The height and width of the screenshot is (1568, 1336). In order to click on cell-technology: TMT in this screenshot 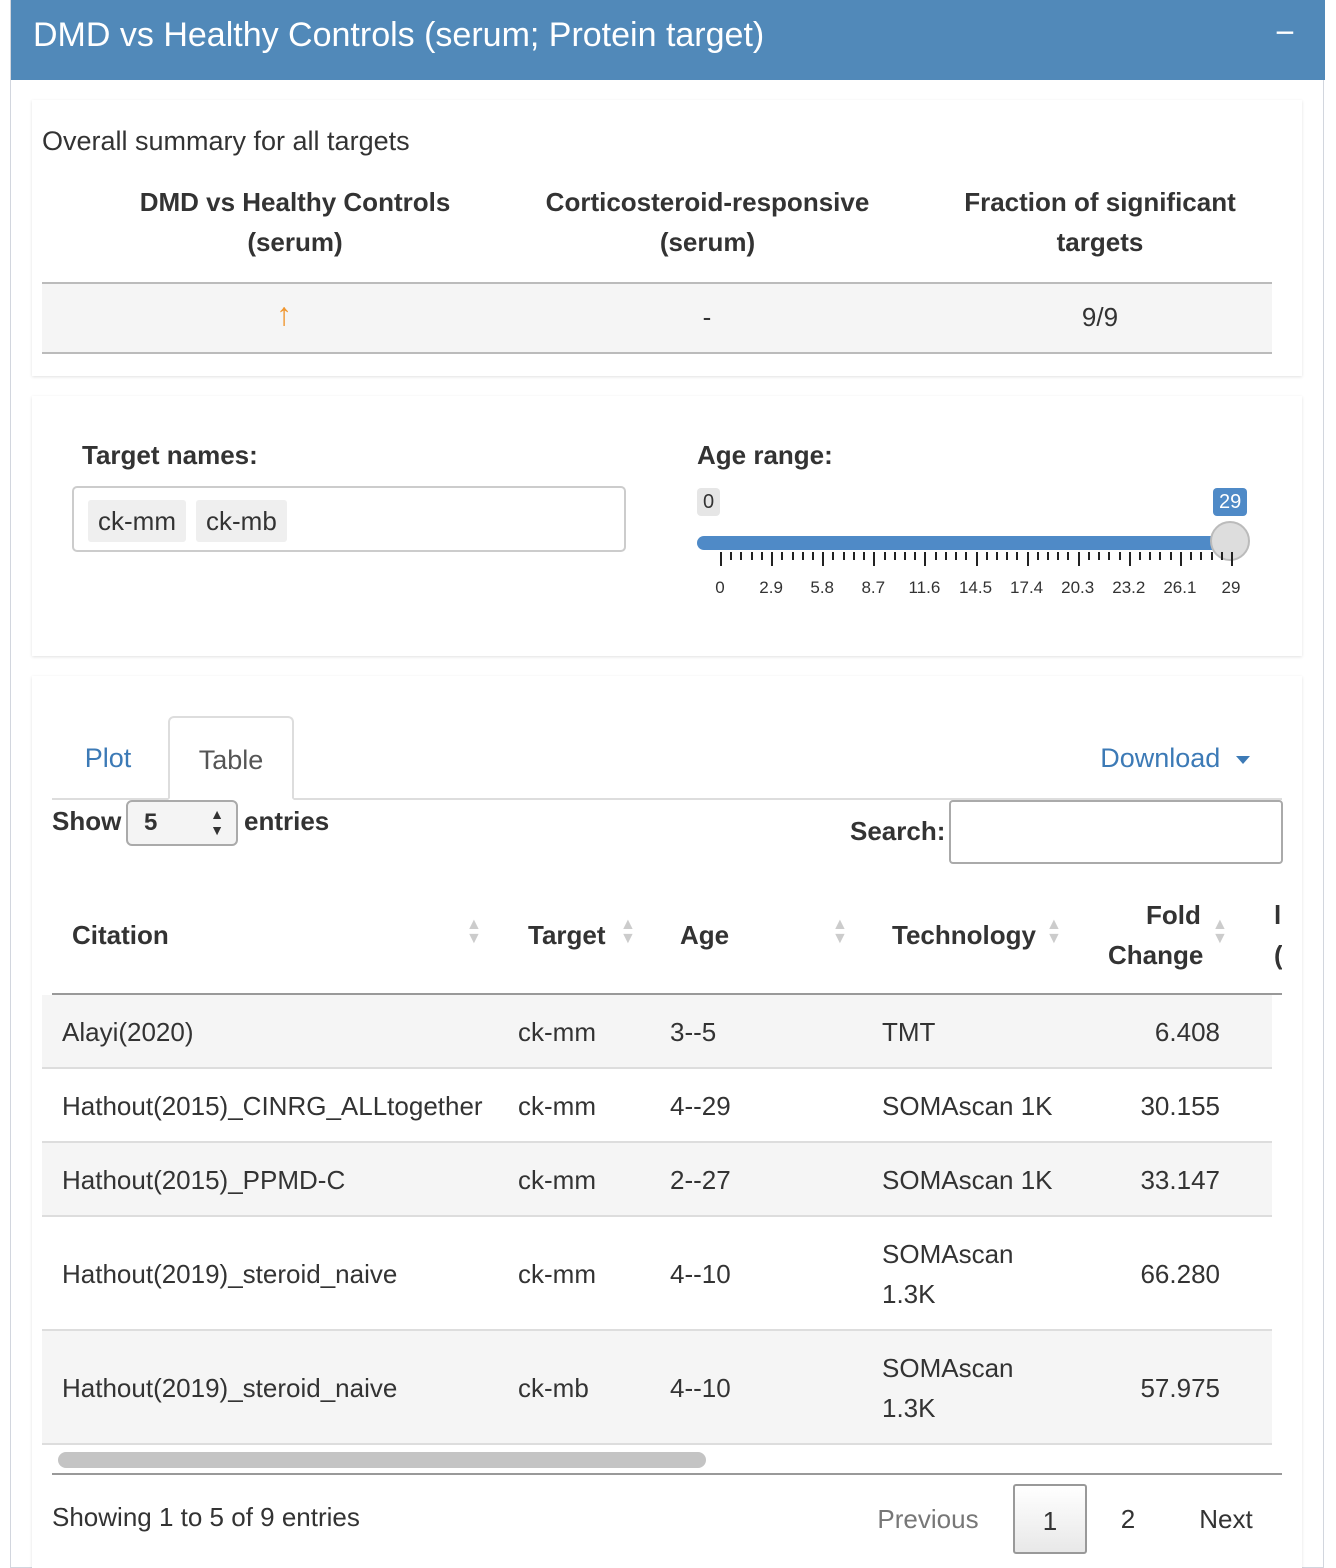, I will do `click(909, 1032)`.